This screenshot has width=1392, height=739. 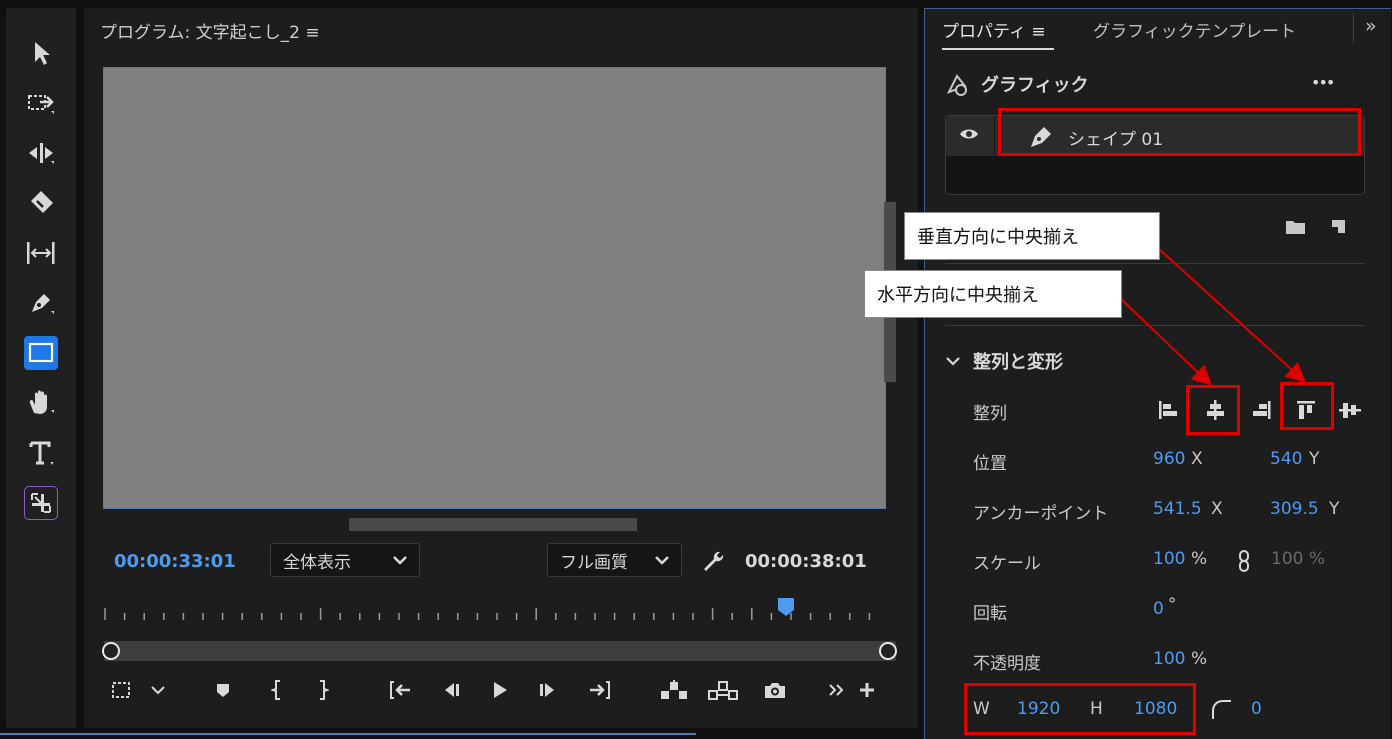 I want to click on annotation-arrows, so click(x=1212, y=316).